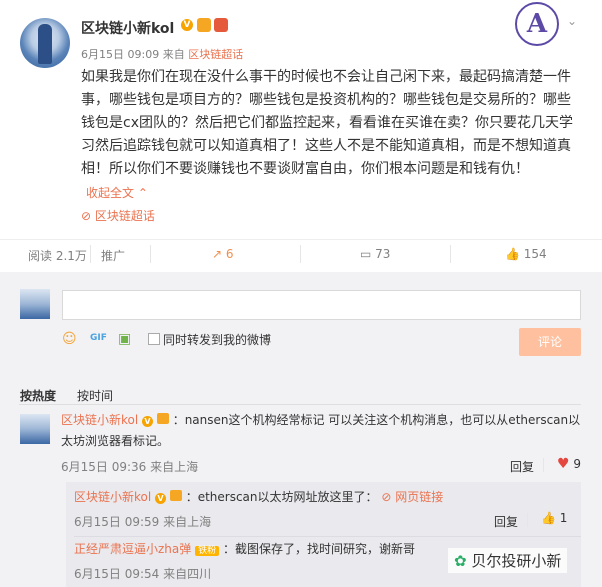  What do you see at coordinates (35, 429) in the screenshot?
I see `commenter-avatar` at bounding box center [35, 429].